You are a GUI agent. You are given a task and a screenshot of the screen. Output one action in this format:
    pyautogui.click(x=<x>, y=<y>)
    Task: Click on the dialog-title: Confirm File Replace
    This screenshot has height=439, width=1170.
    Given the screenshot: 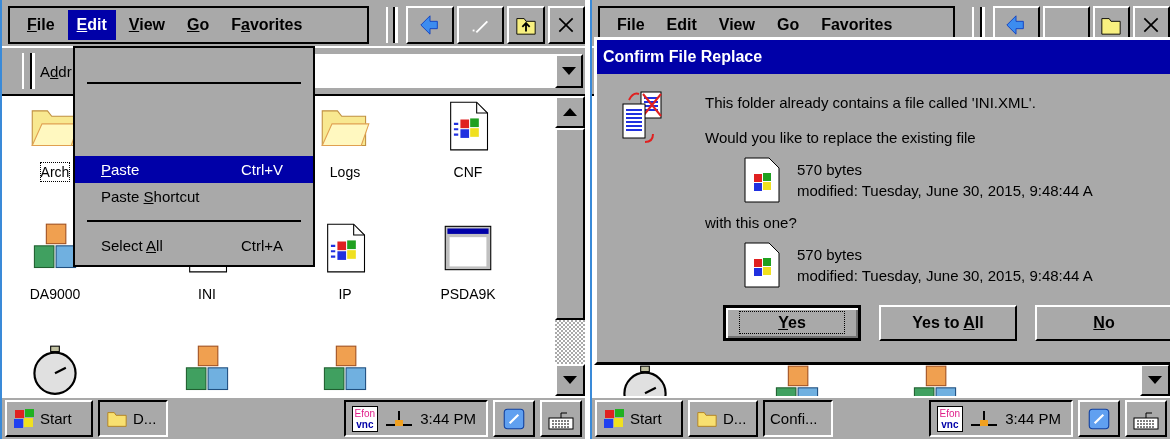 What is the action you would take?
    pyautogui.click(x=883, y=57)
    